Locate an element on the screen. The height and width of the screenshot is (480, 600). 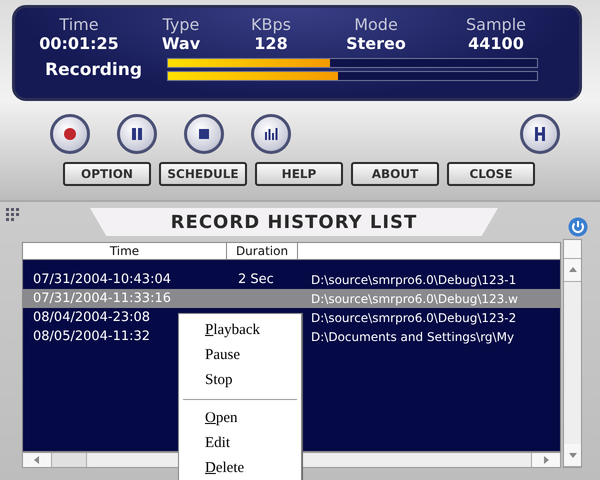
table-cell-text: 08/04/2004-23:08 is located at coordinates (92, 317).